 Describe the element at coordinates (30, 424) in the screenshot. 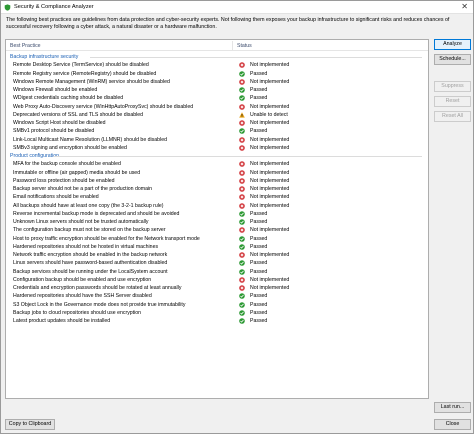

I see `copy-to-clipboard-button: Copy to Clipboard` at that location.